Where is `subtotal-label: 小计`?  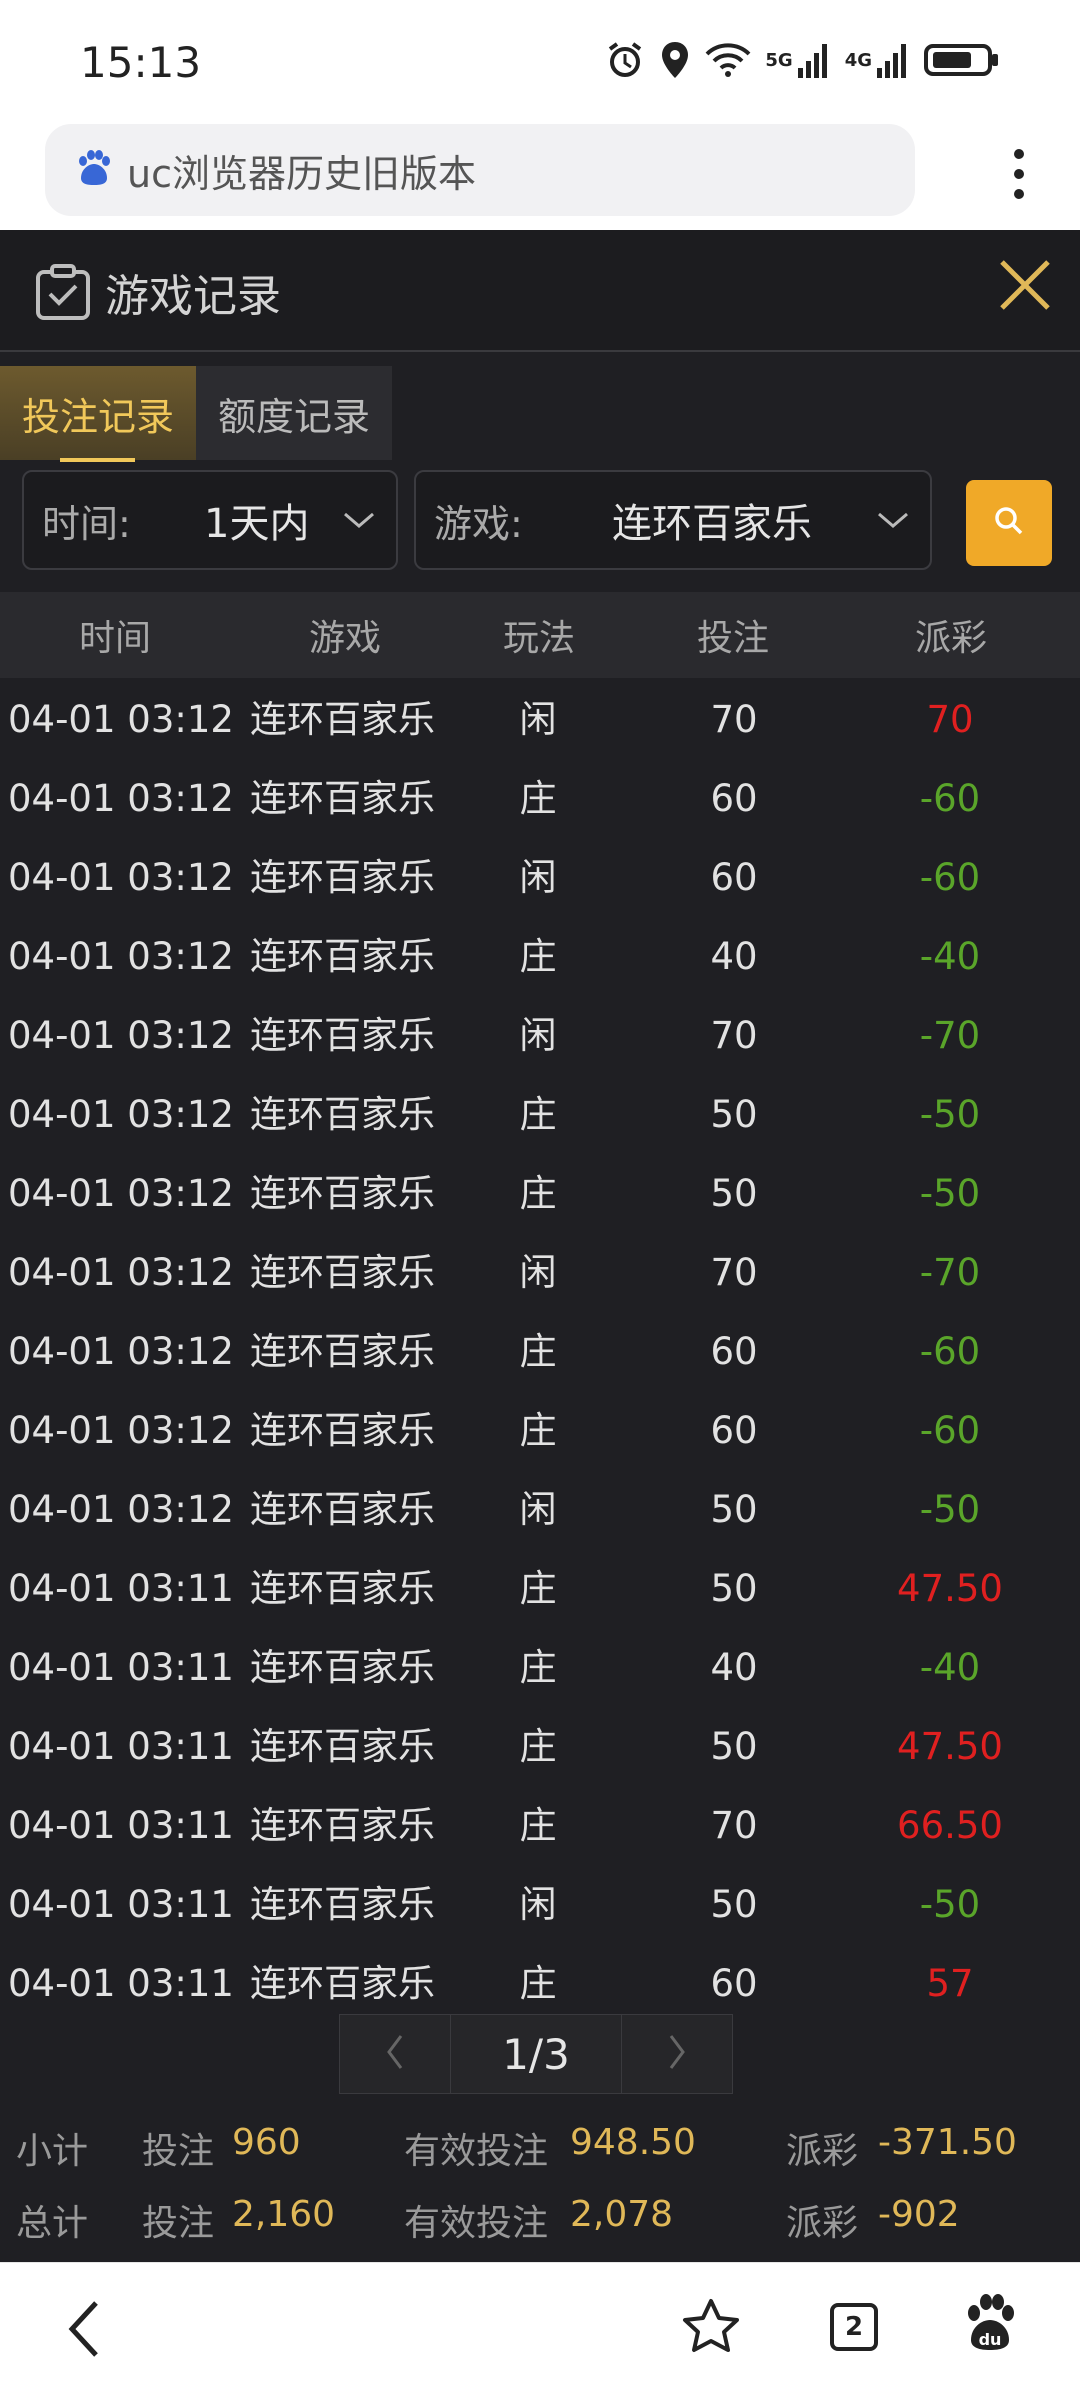 subtotal-label: 小计 is located at coordinates (52, 2151).